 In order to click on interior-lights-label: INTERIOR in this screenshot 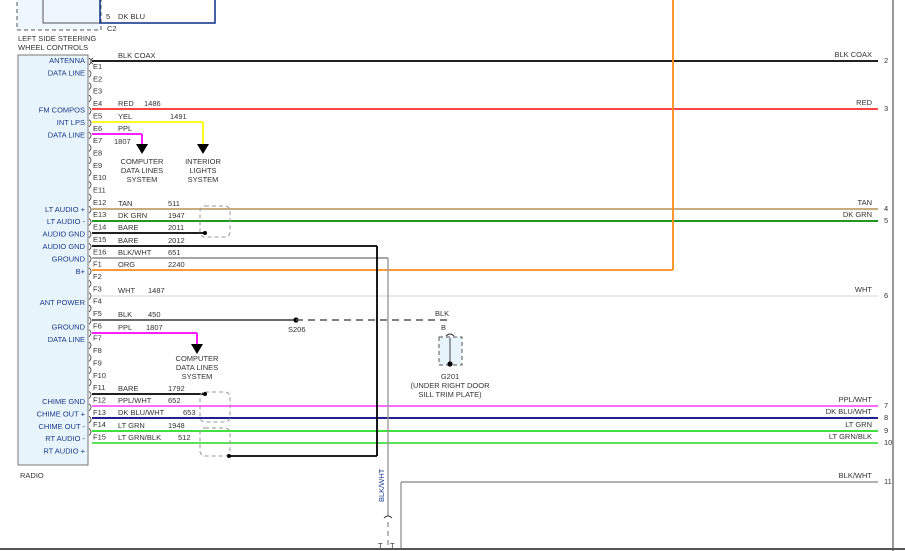, I will do `click(203, 161)`.